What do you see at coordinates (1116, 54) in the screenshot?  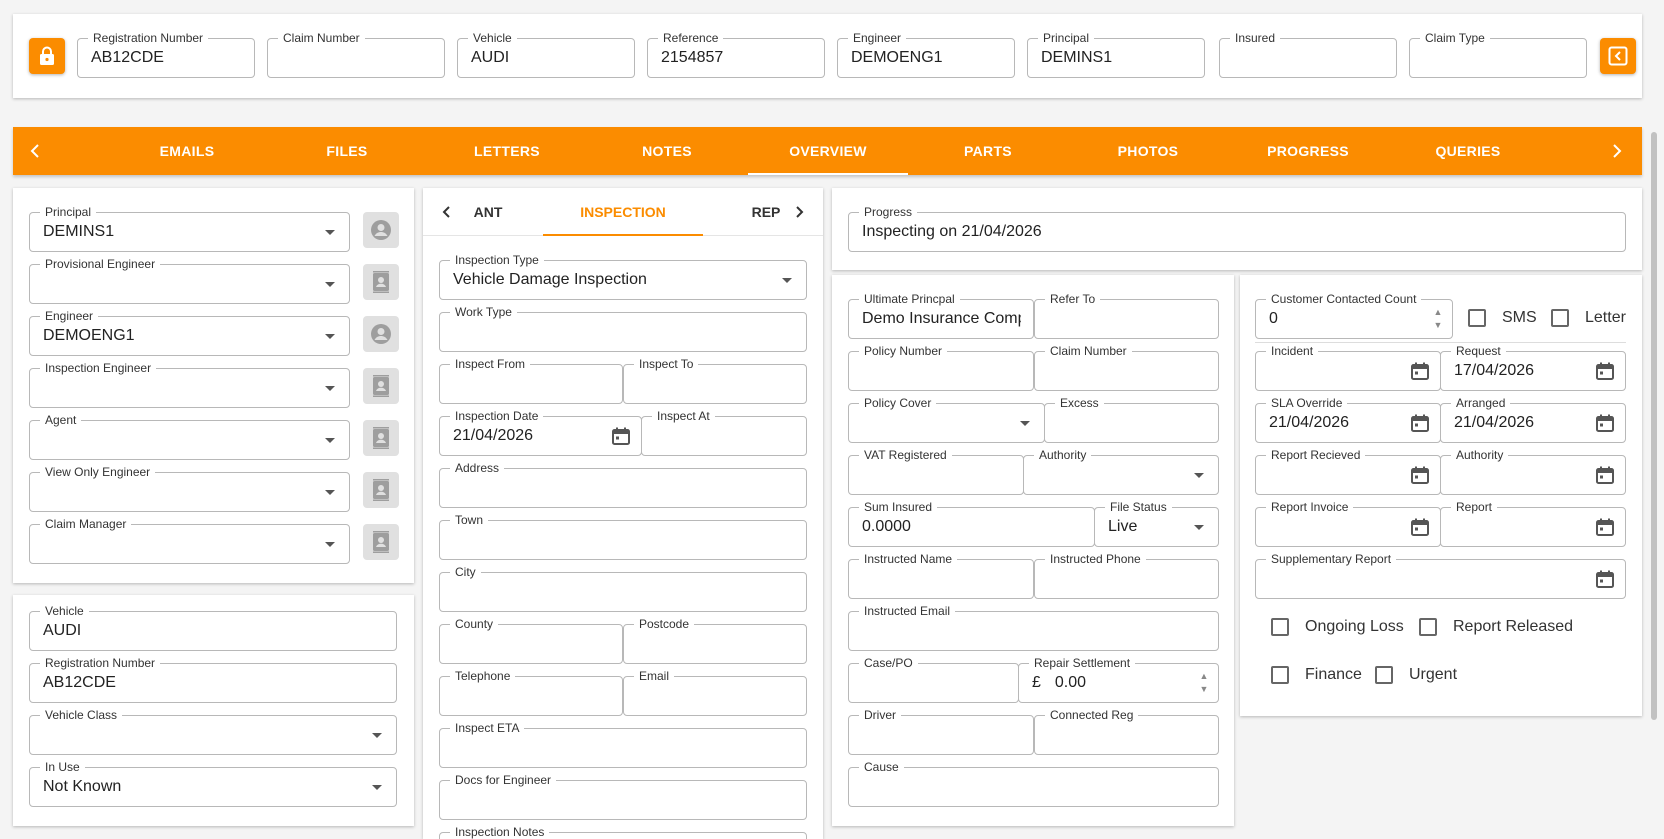 I see `header-principal-field: Principal DEMINS1` at bounding box center [1116, 54].